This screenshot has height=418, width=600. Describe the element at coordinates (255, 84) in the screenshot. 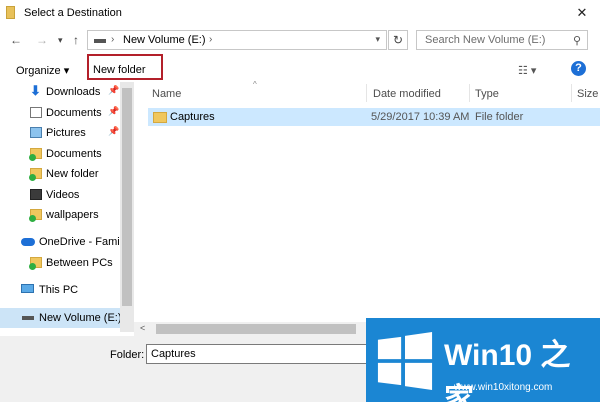

I see `sort-indicator-icon: ^` at that location.